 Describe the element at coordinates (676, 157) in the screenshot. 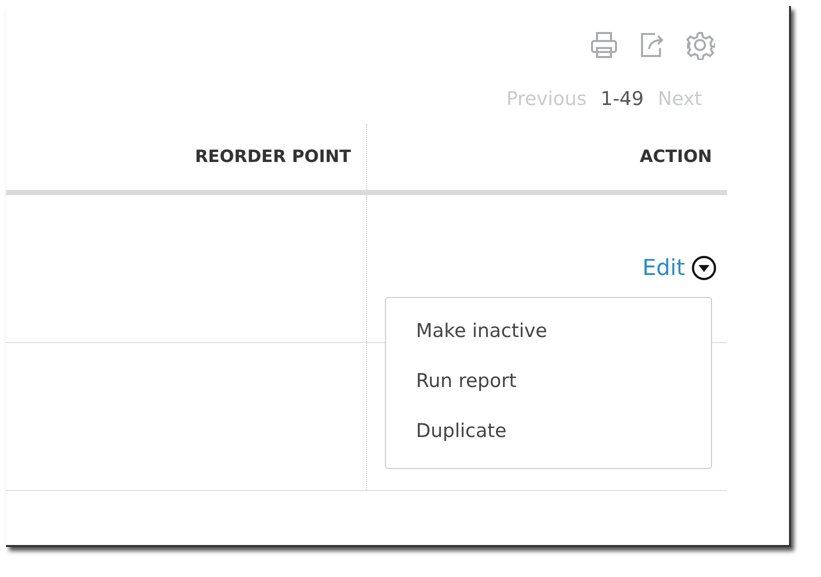

I see `column-header: ACTION` at that location.